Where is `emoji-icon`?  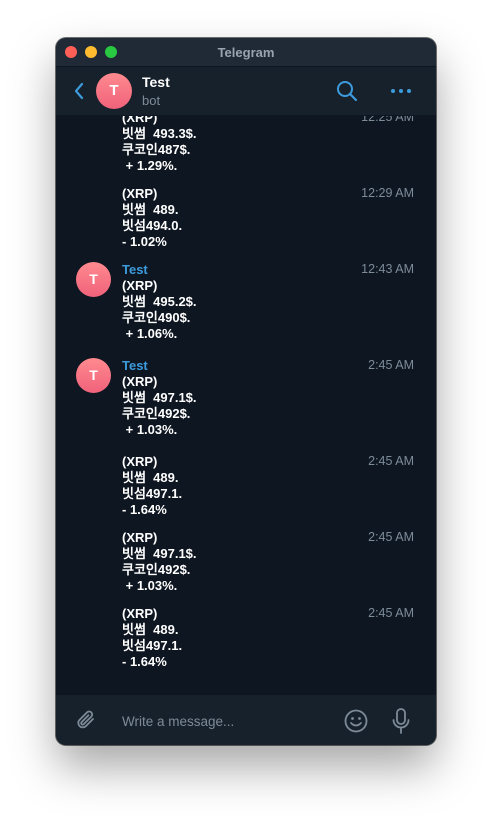 emoji-icon is located at coordinates (356, 721).